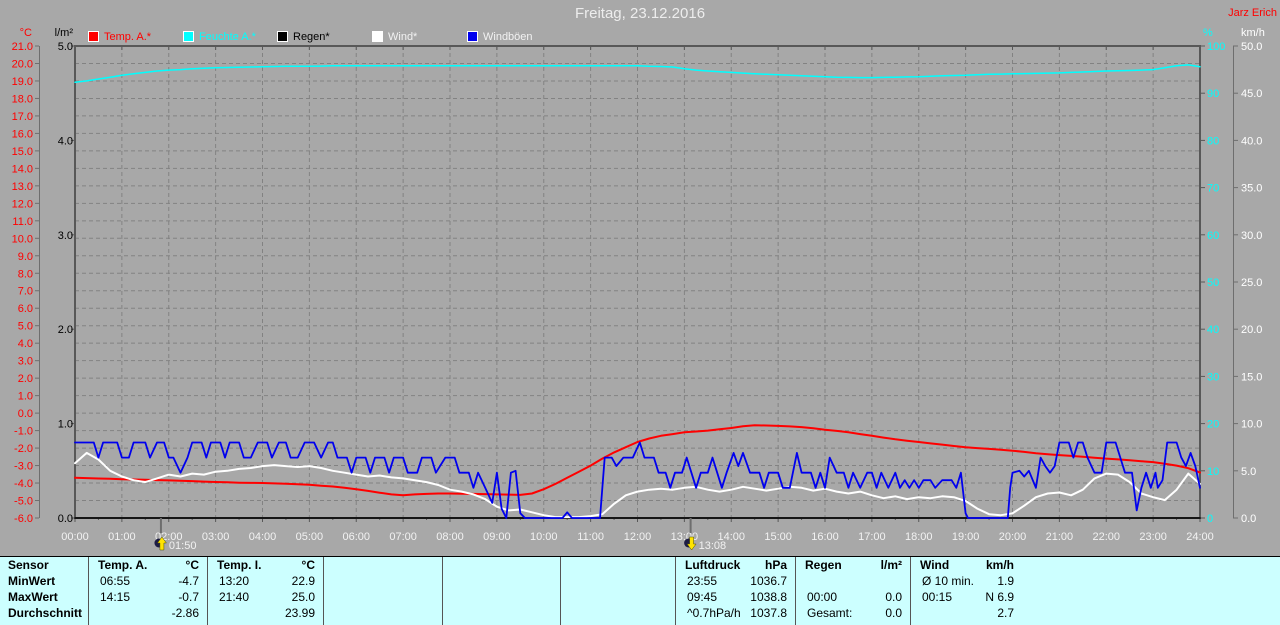  Describe the element at coordinates (1251, 141) in the screenshot. I see `wind-tick-label: 40.0` at that location.